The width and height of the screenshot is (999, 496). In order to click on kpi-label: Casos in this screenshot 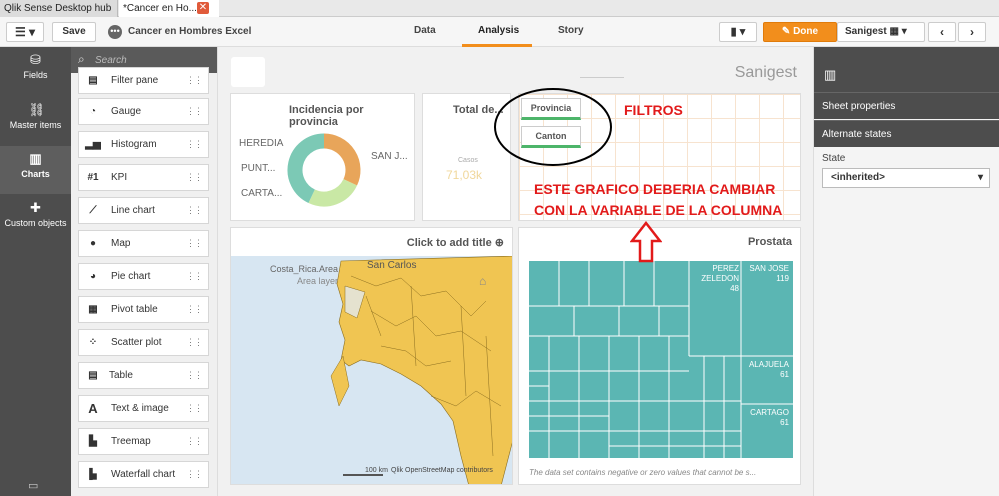, I will do `click(468, 160)`.